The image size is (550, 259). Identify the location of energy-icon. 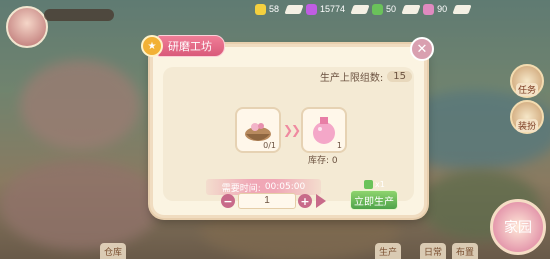
(260, 9).